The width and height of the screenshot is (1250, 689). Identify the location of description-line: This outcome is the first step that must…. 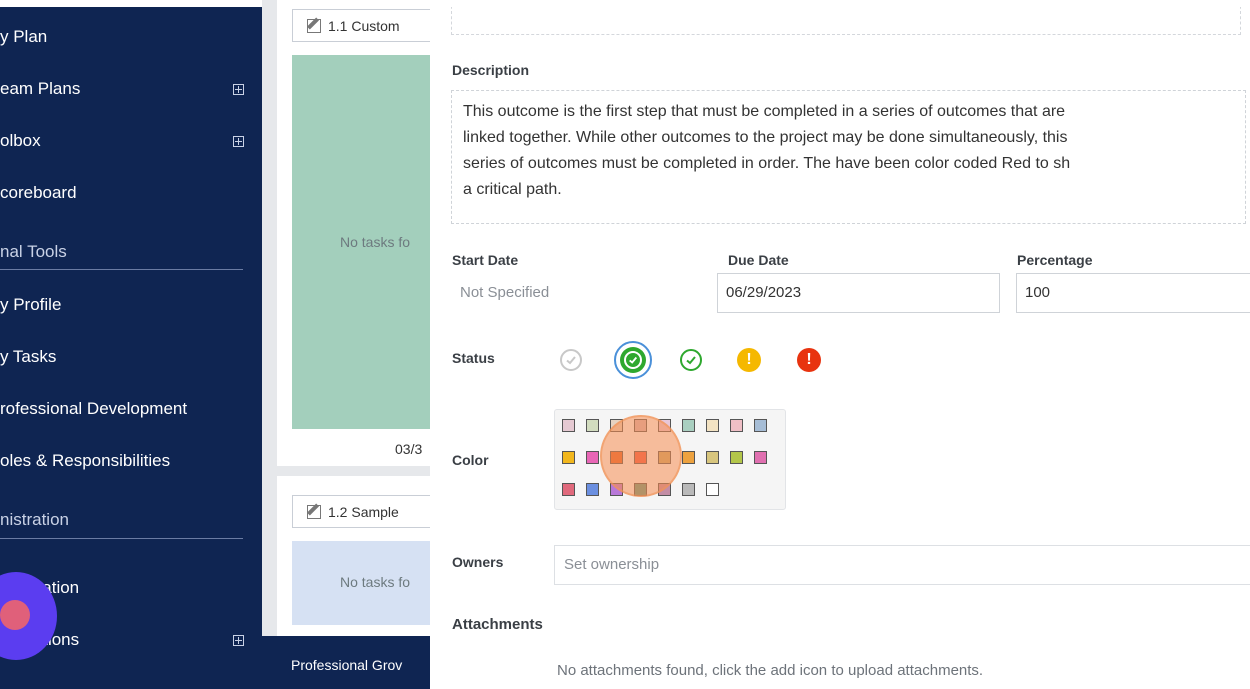
(764, 111).